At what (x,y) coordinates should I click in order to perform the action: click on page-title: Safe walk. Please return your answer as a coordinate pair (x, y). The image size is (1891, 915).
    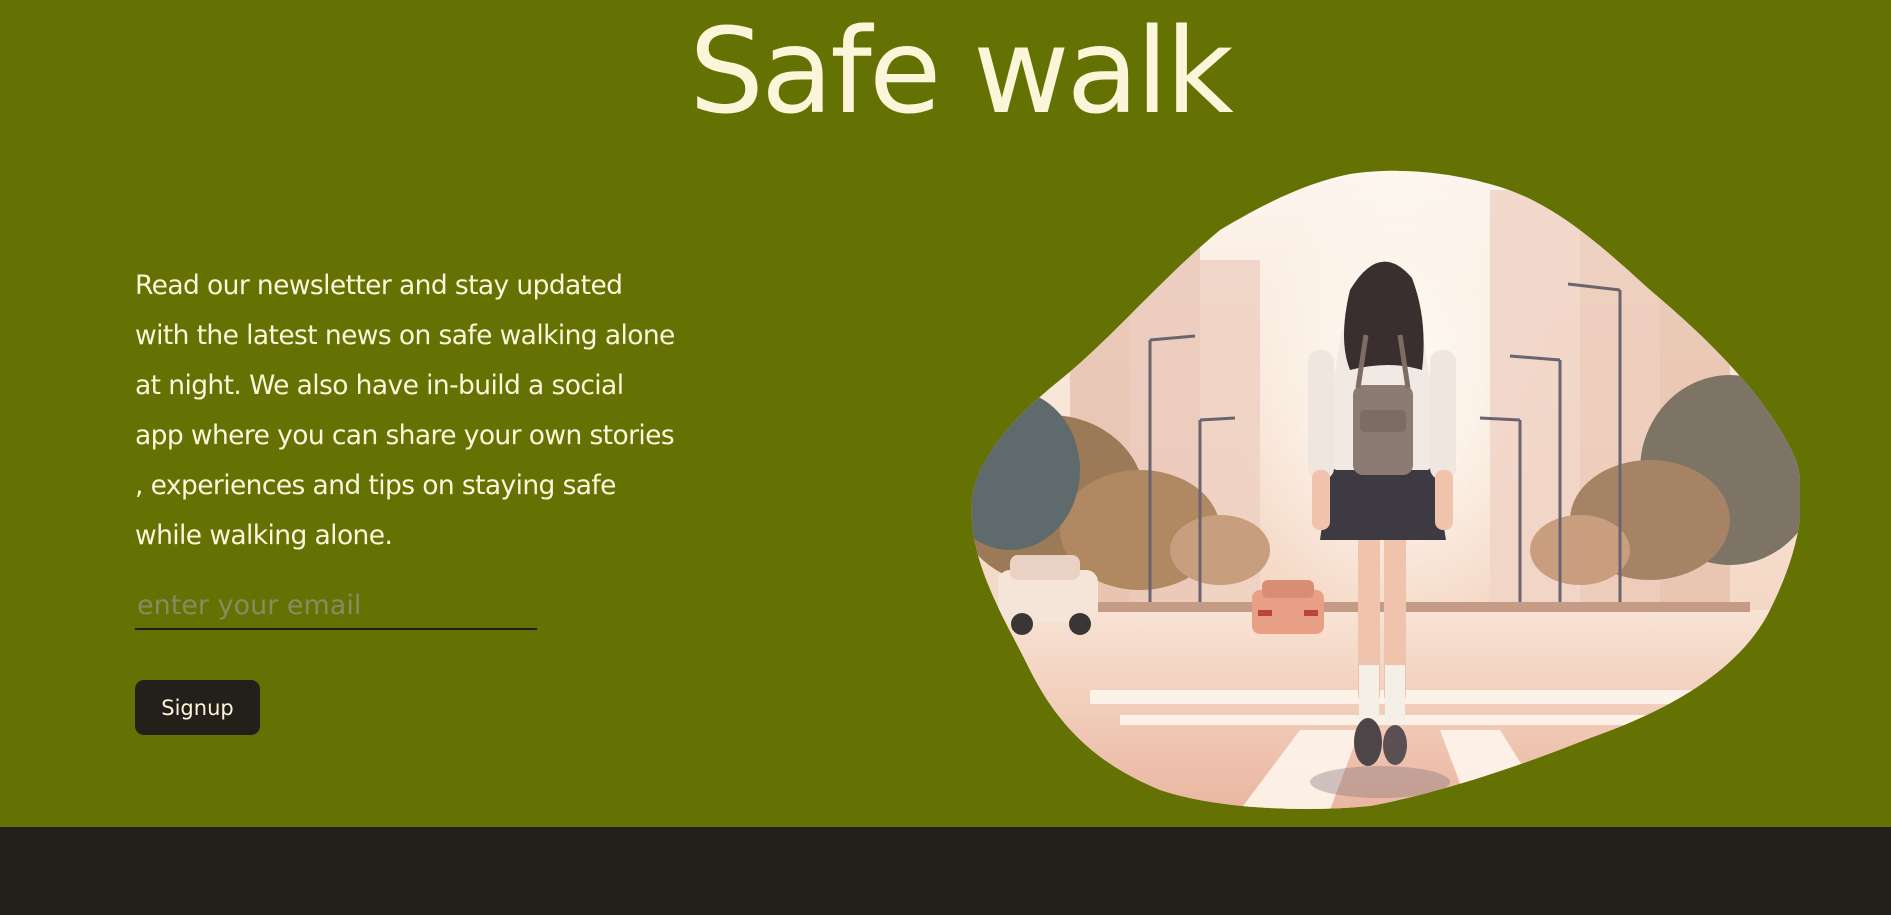
    Looking at the image, I should click on (961, 71).